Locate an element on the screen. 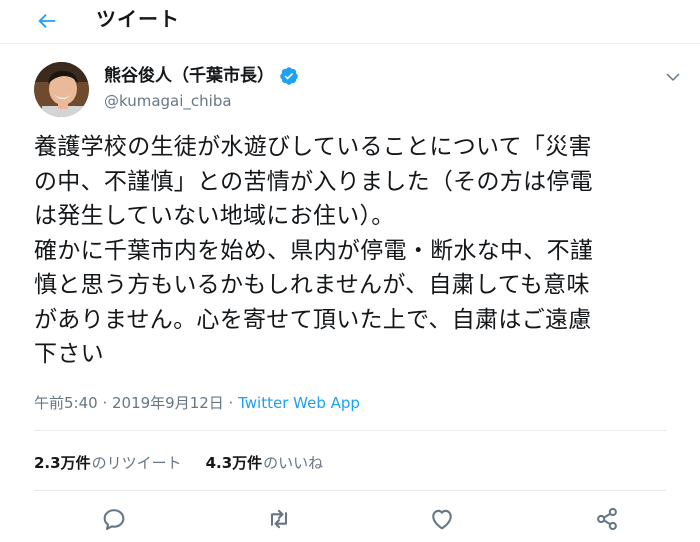  tweet-source-app: Twitter Web App is located at coordinates (299, 403).